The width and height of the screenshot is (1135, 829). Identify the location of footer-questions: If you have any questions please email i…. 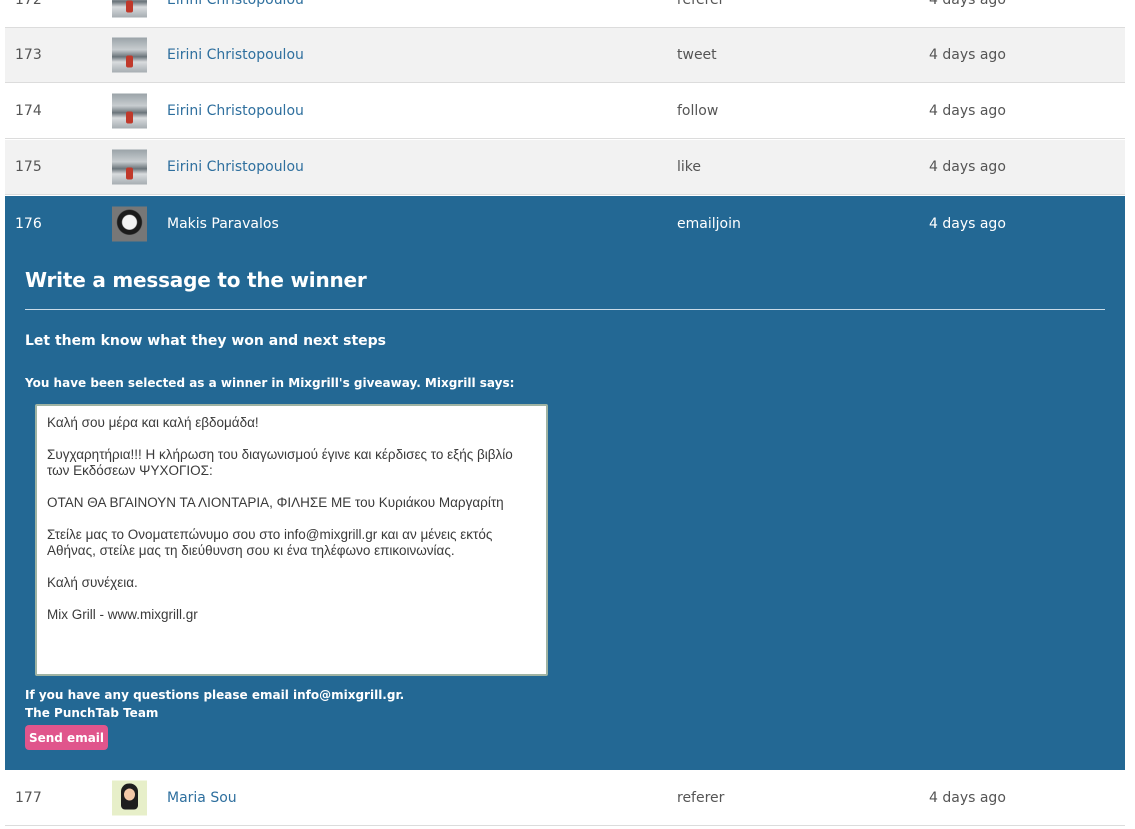
(215, 695).